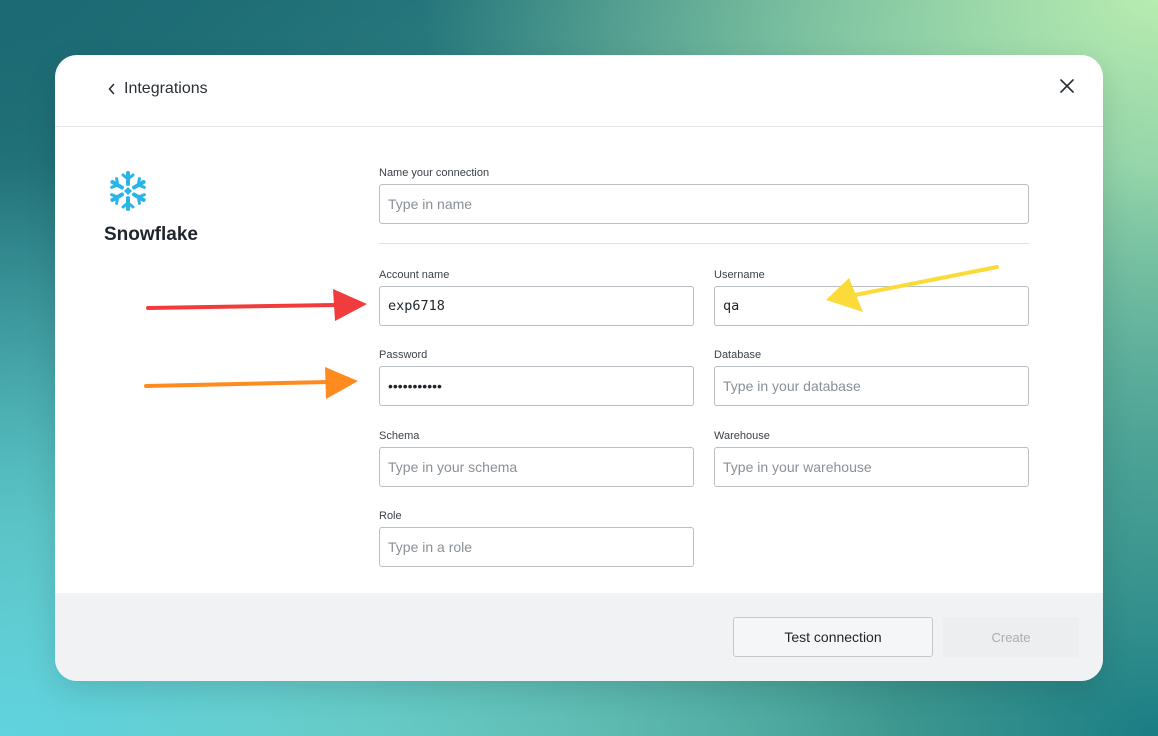  Describe the element at coordinates (399, 436) in the screenshot. I see `schema-label: Schema` at that location.